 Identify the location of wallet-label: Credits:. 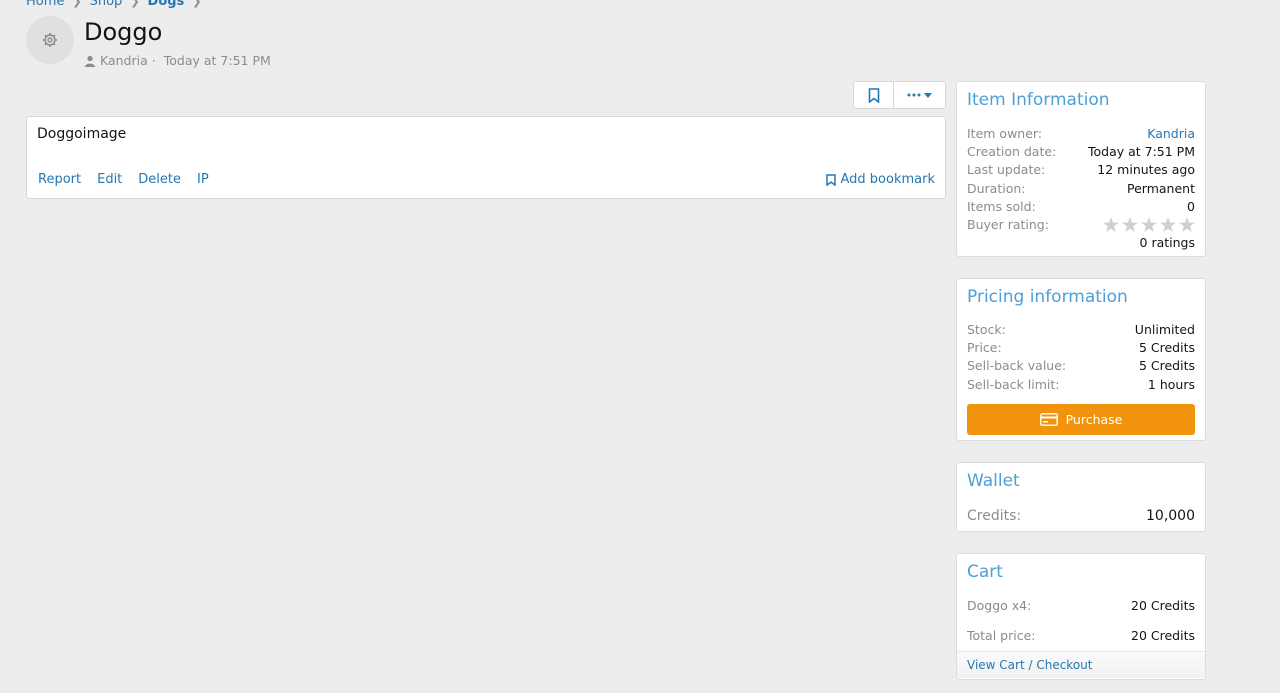
(994, 516).